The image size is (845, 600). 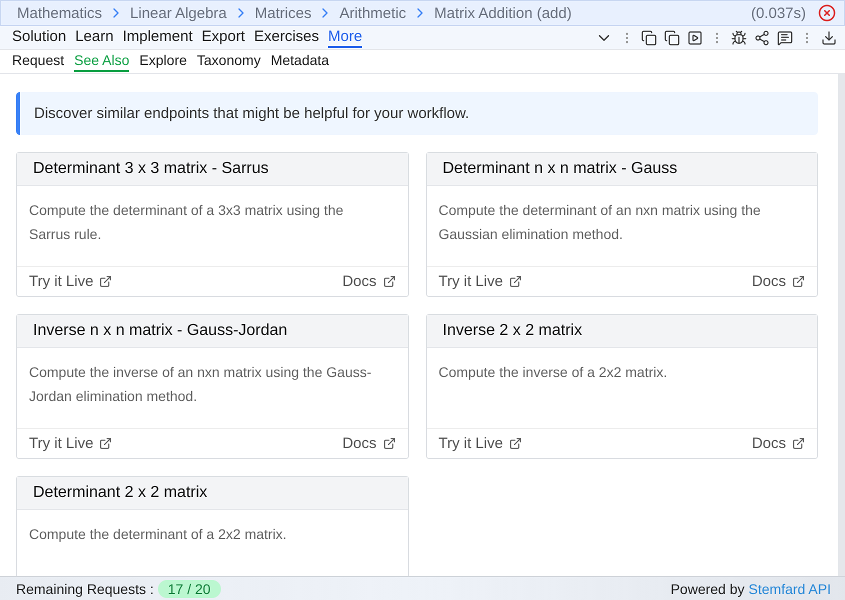 What do you see at coordinates (212, 493) in the screenshot?
I see `card-title: Determinant 2 x 2 matrix` at bounding box center [212, 493].